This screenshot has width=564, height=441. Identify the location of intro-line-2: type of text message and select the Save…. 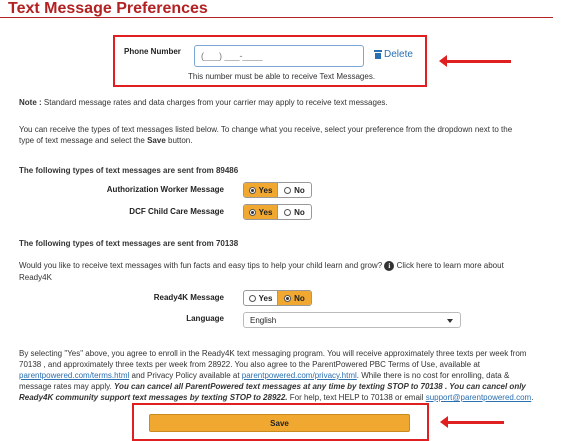
(106, 140).